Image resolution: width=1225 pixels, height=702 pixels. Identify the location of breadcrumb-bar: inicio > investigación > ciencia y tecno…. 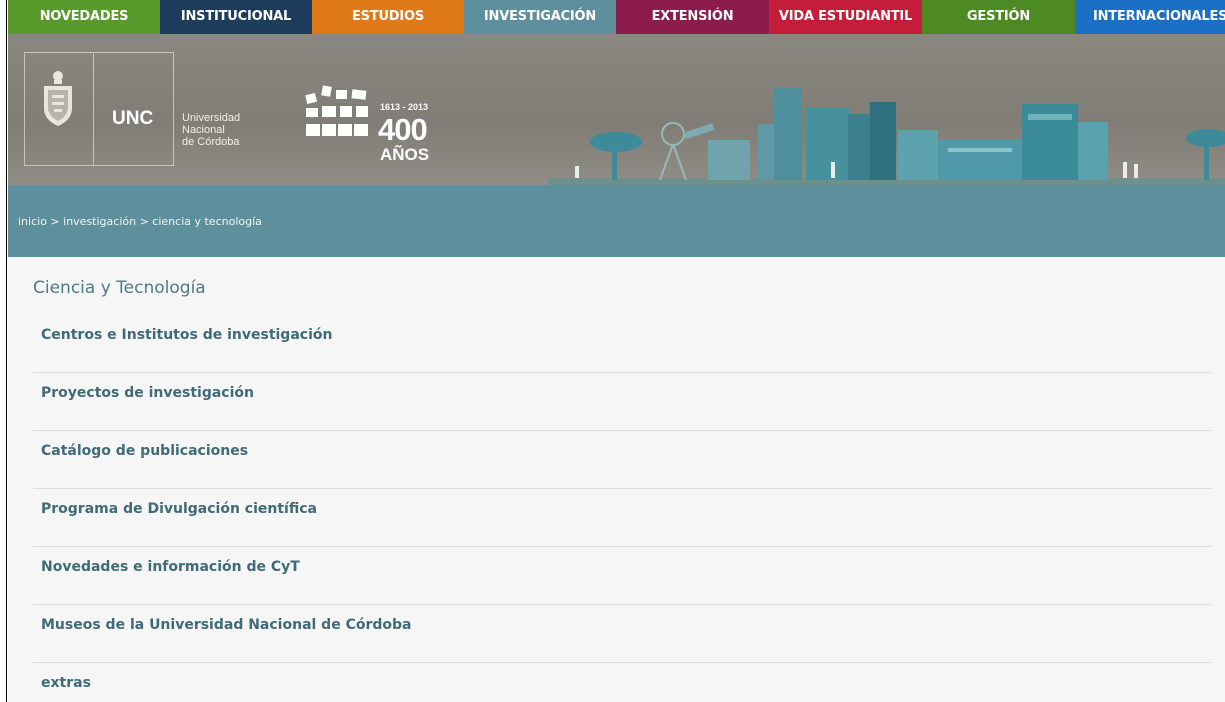
(616, 221).